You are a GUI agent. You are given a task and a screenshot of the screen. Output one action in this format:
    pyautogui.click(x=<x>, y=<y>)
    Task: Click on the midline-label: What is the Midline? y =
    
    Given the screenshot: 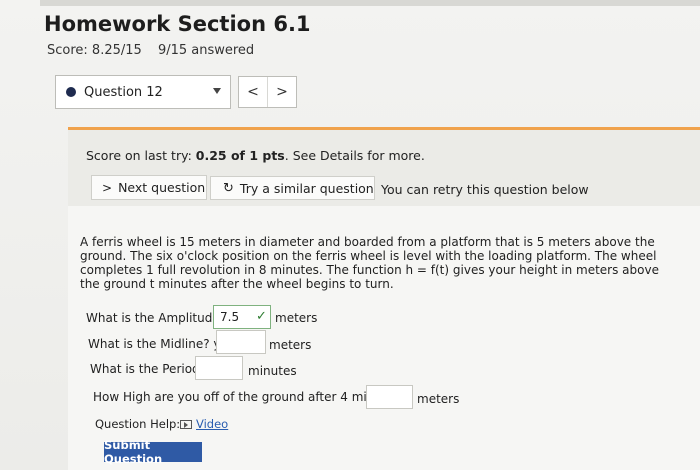 What is the action you would take?
    pyautogui.click(x=161, y=344)
    